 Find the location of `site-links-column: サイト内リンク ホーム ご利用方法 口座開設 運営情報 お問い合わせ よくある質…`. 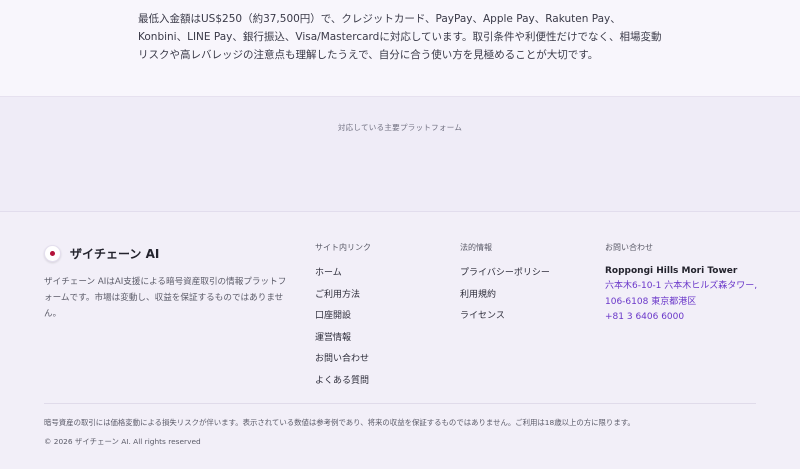

site-links-column: サイト内リンク ホーム ご利用方法 口座開設 運営情報 お問い合わせ よくある質… is located at coordinates (343, 317).